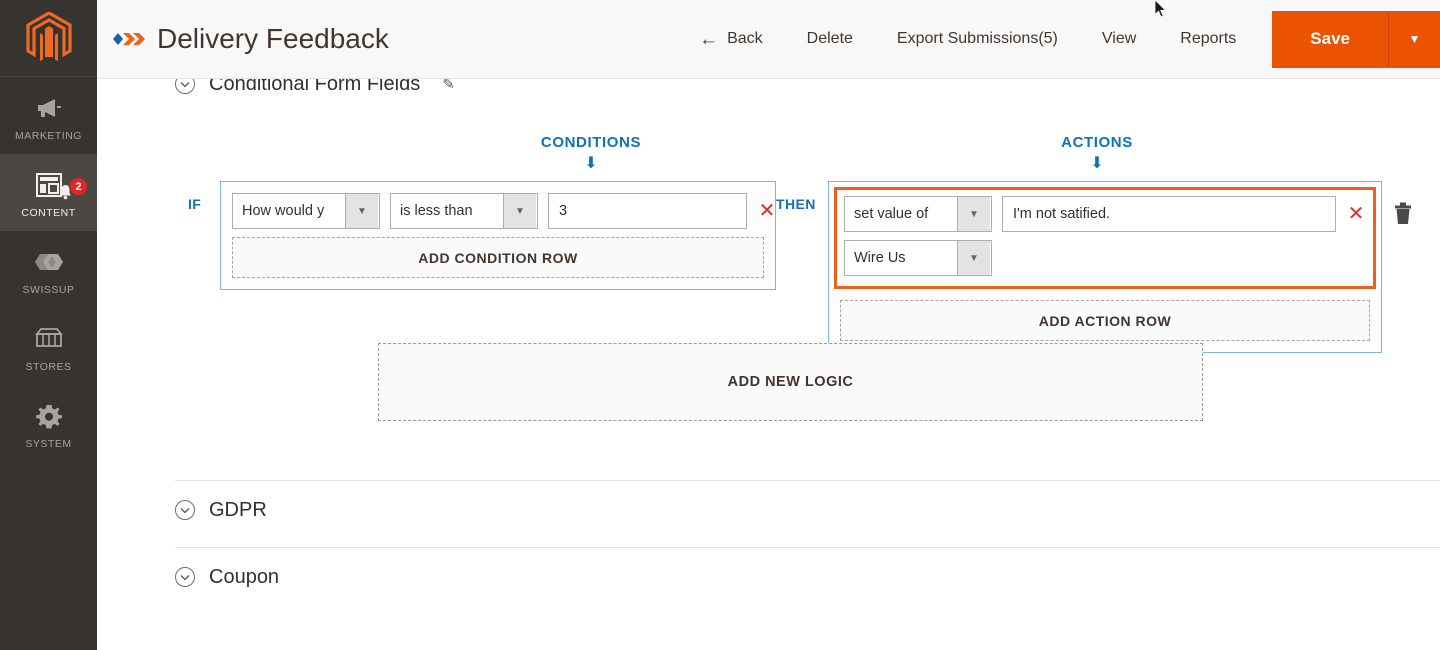 This screenshot has width=1440, height=650. I want to click on if-label: IF, so click(195, 204).